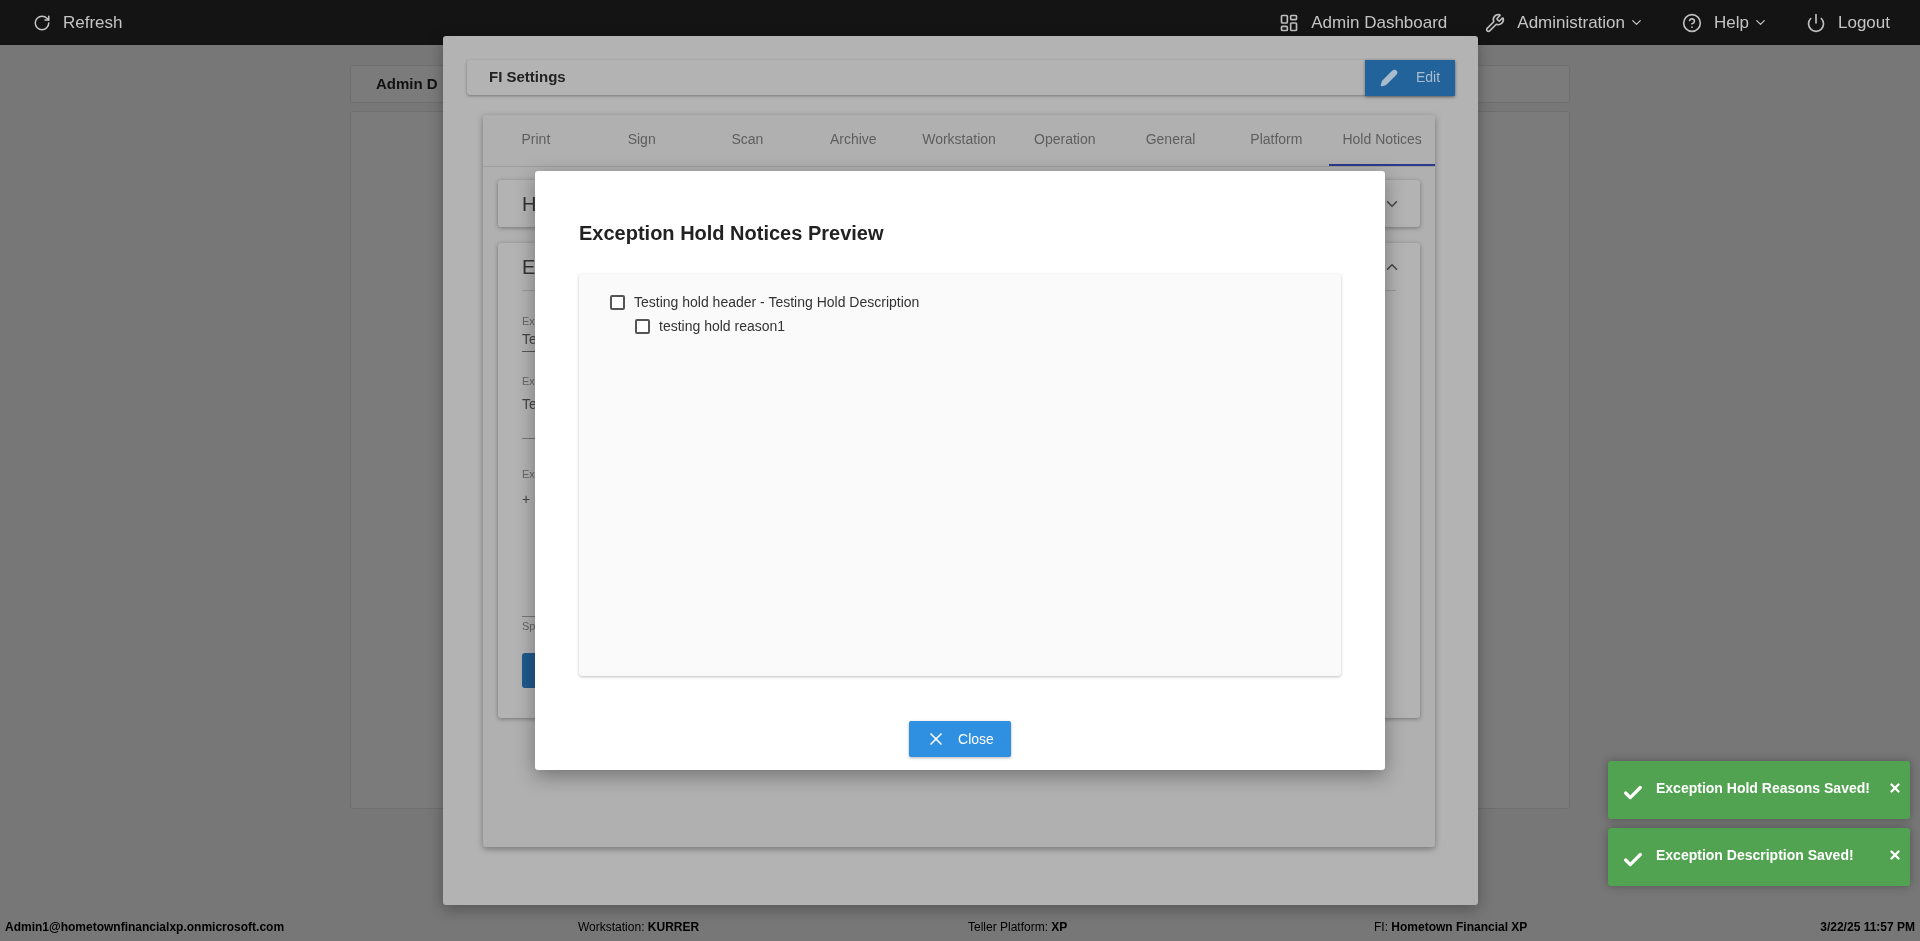 This screenshot has height=941, width=1920. What do you see at coordinates (1388, 77) in the screenshot?
I see `pencil-icon` at bounding box center [1388, 77].